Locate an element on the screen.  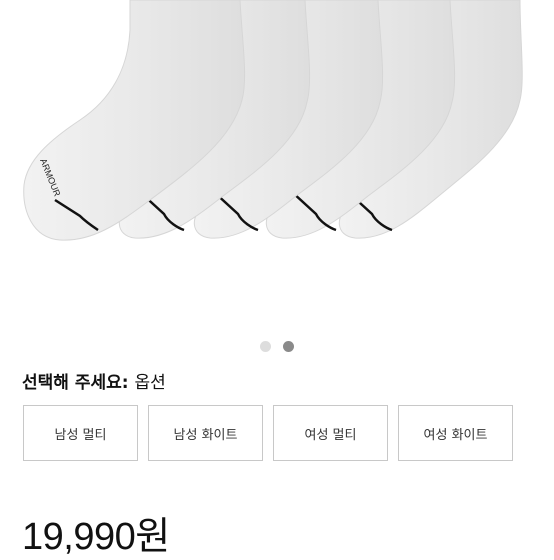
option-label: 여성 멀티 is located at coordinates (330, 435).